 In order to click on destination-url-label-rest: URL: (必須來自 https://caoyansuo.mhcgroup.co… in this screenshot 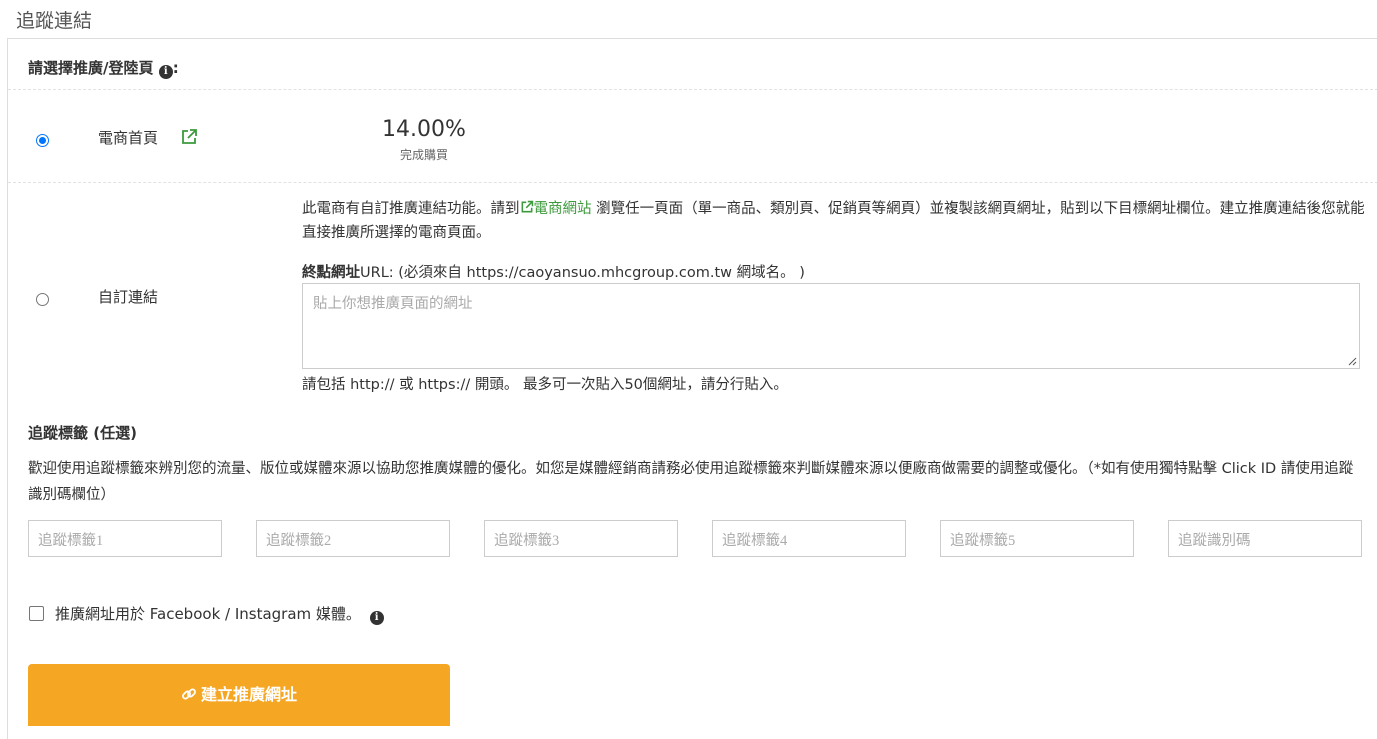, I will do `click(582, 273)`.